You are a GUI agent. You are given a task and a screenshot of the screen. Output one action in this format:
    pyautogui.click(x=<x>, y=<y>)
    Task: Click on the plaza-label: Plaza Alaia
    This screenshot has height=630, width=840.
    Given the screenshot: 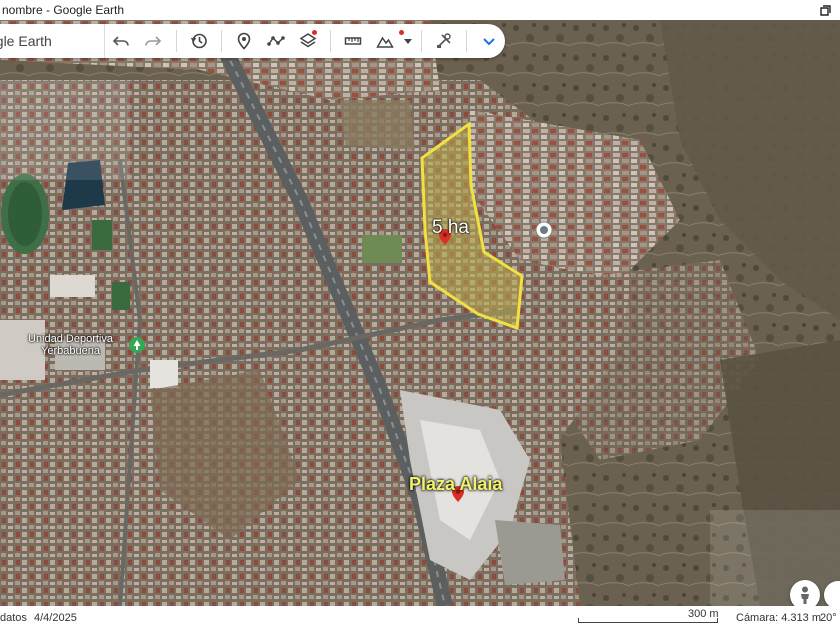 What is the action you would take?
    pyautogui.click(x=456, y=484)
    